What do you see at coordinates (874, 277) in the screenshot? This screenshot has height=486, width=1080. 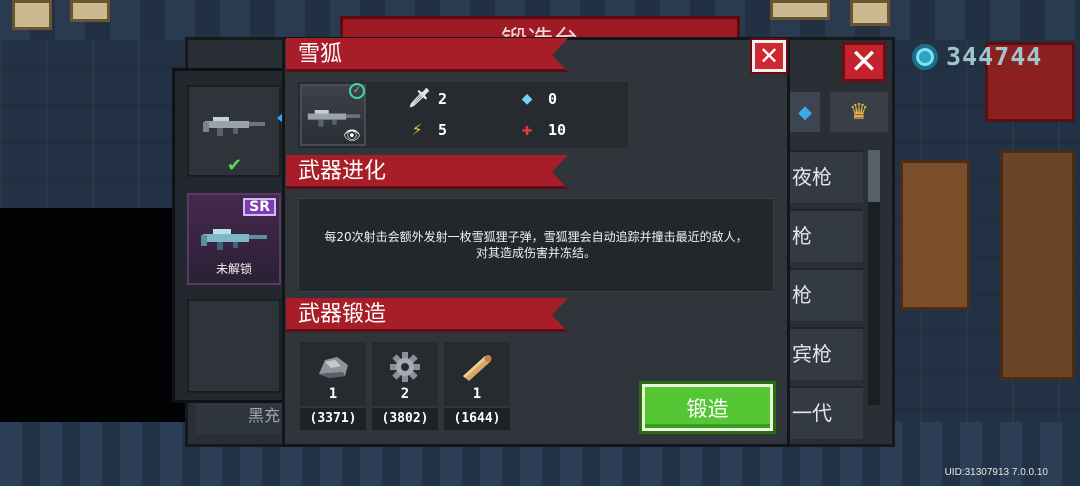 I see `forge-list-scrollbar` at bounding box center [874, 277].